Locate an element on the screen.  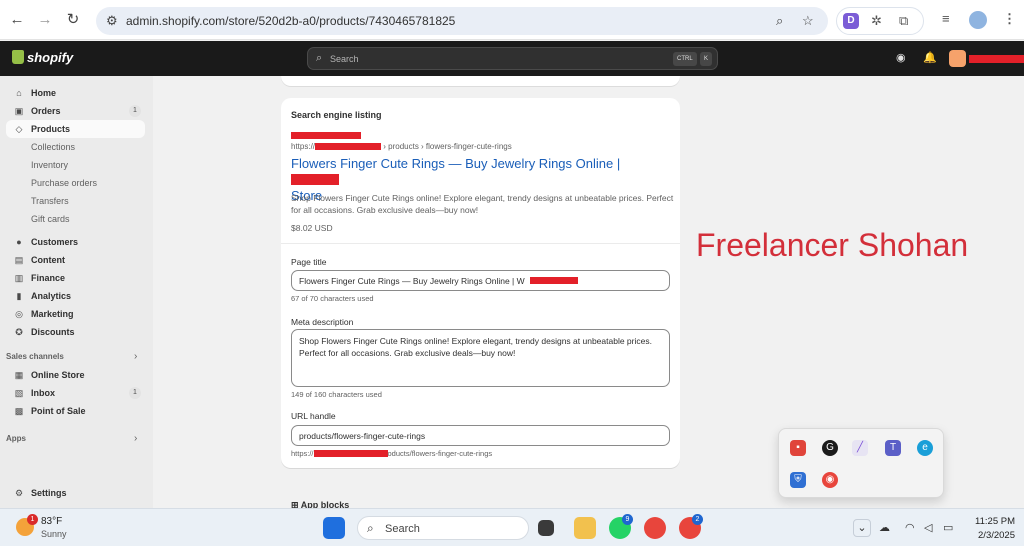
zoom-icon: ⌕ is located at coordinates (779, 21).